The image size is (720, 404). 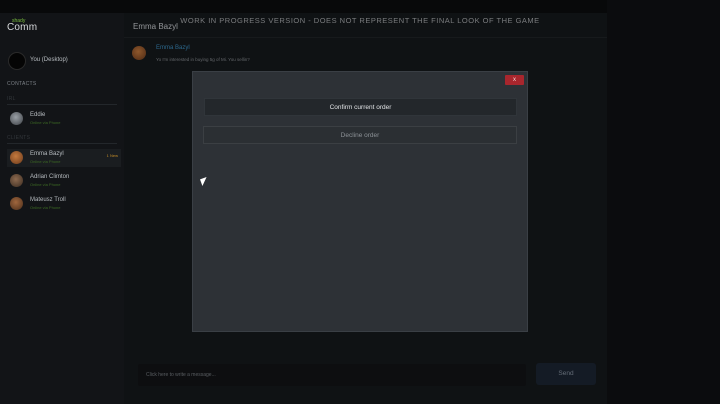 What do you see at coordinates (38, 115) in the screenshot?
I see `contact-name: Eddie` at bounding box center [38, 115].